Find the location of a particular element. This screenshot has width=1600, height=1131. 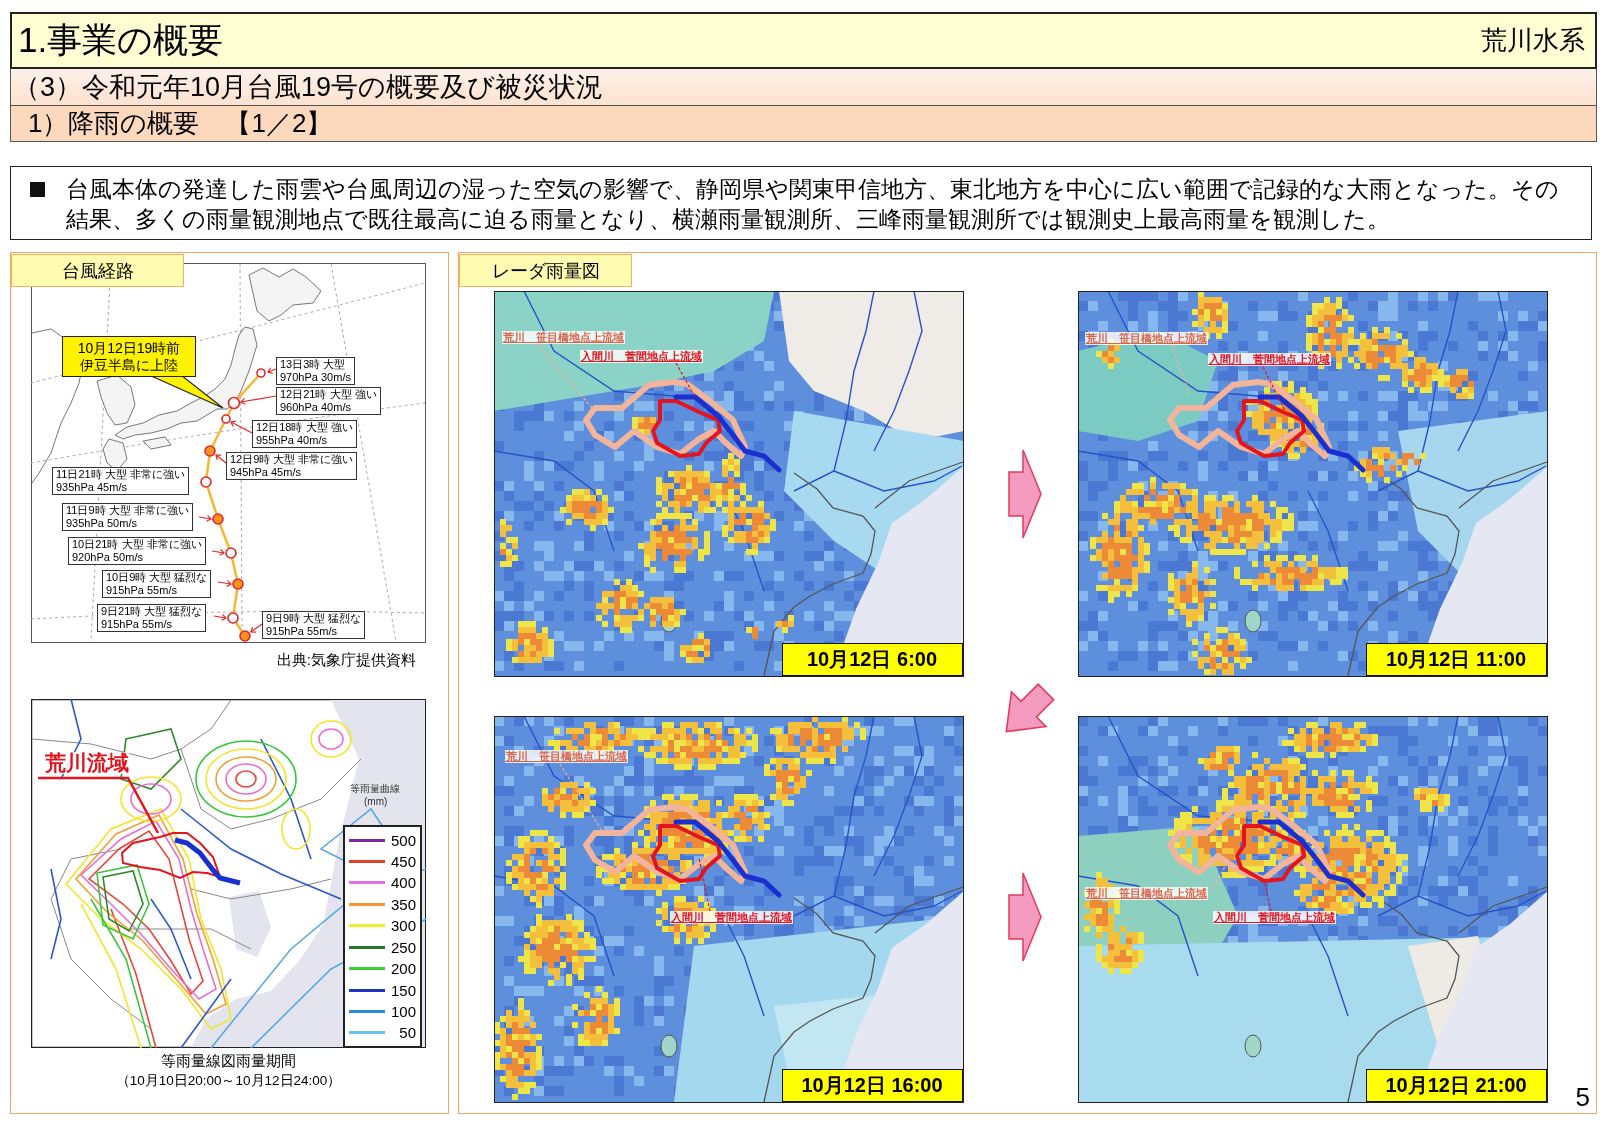

legend-value: 350 is located at coordinates (403, 904).